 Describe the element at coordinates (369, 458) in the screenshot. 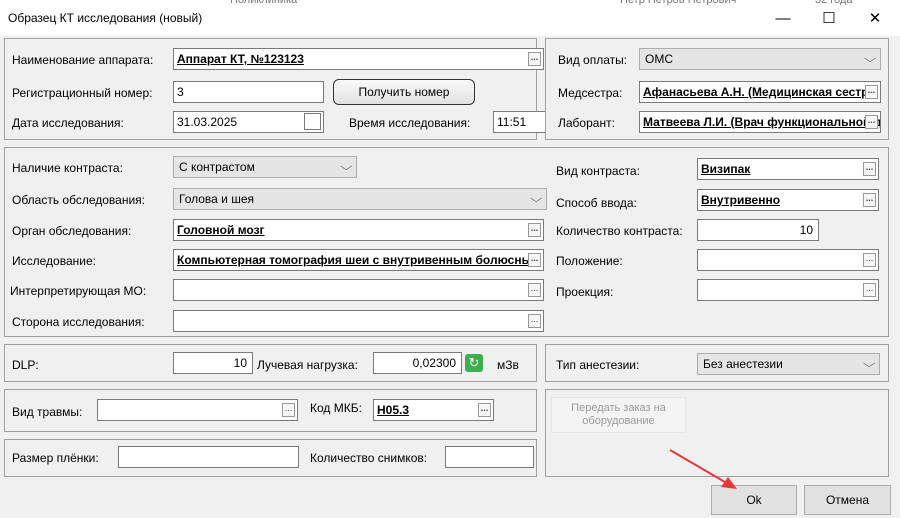

I see `image-count-label: Количество снимков:` at that location.